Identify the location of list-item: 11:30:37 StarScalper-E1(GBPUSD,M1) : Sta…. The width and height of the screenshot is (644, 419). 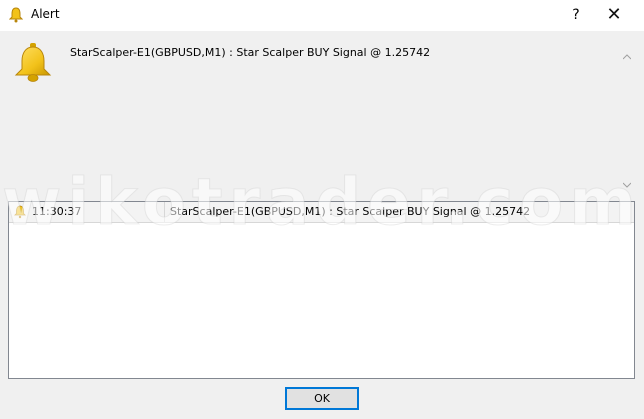
(321, 212).